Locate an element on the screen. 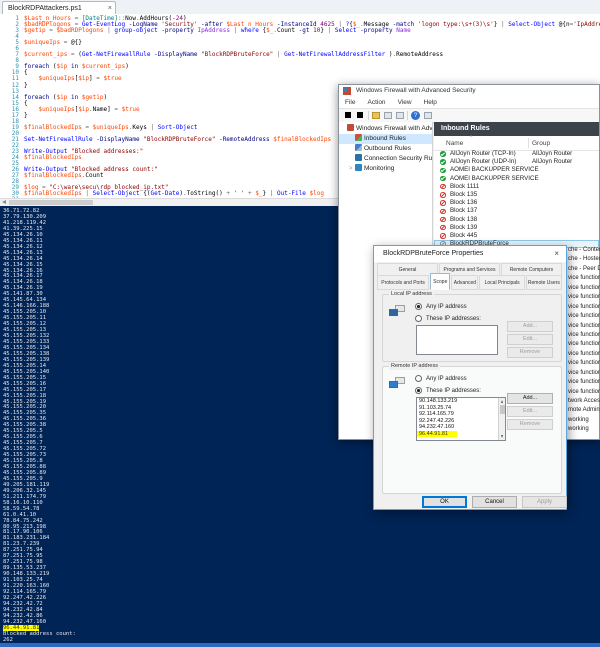  firewall-rule-row: Block 138 is located at coordinates (516, 220).